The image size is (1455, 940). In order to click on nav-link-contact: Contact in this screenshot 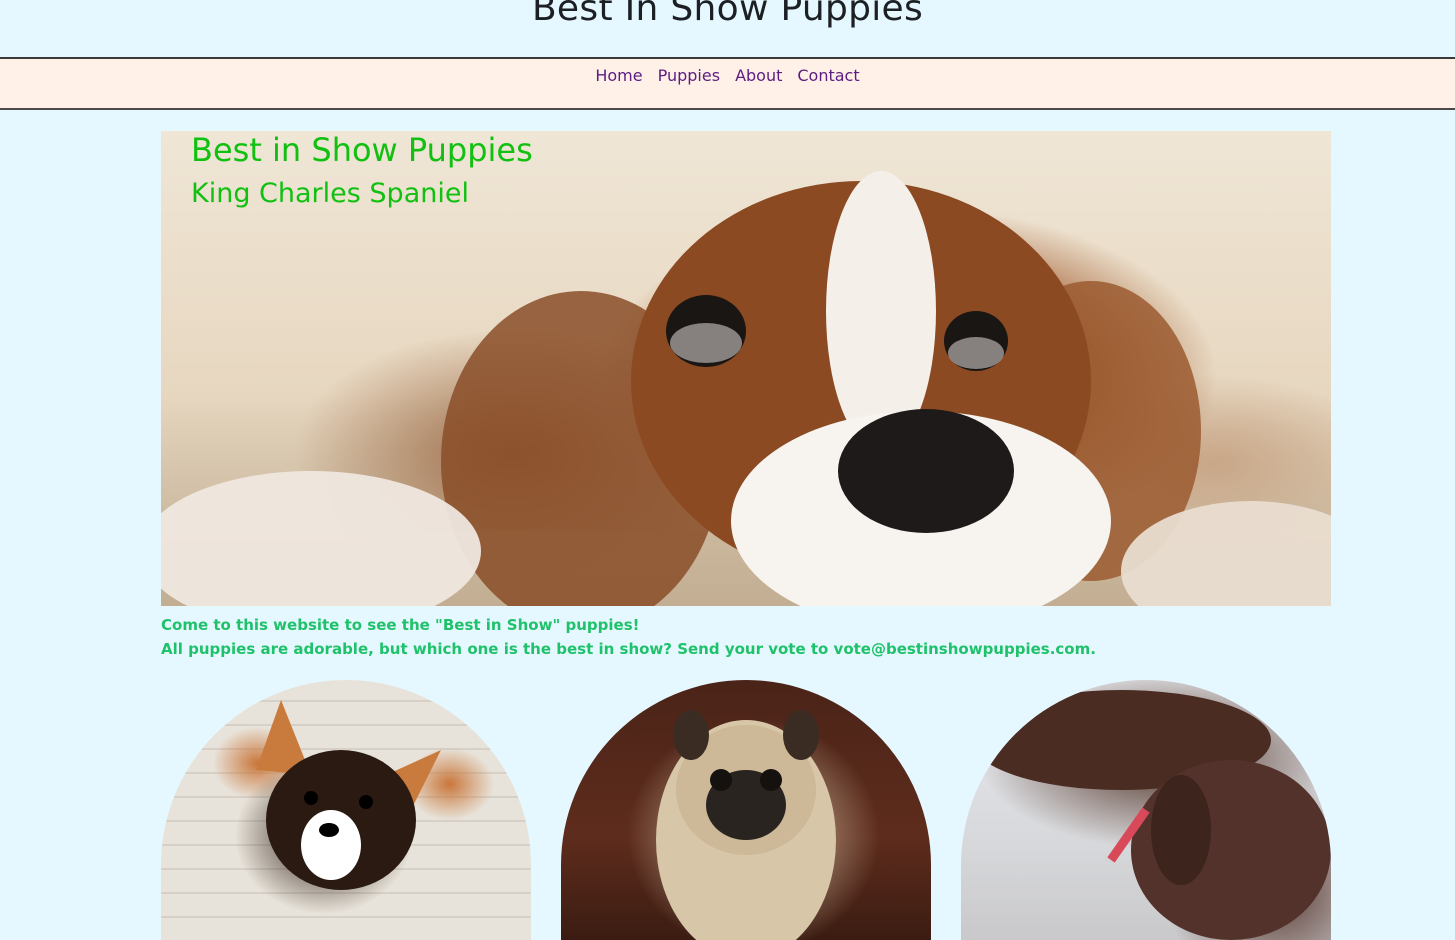, I will do `click(828, 75)`.